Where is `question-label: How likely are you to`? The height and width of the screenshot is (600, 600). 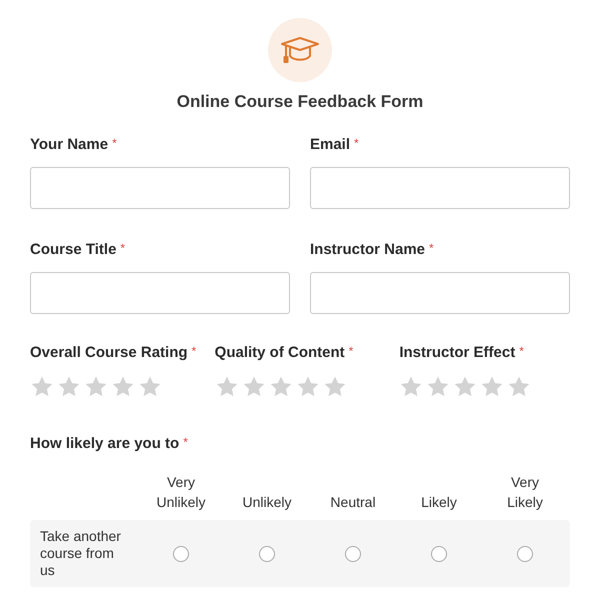 question-label: How likely are you to is located at coordinates (105, 443).